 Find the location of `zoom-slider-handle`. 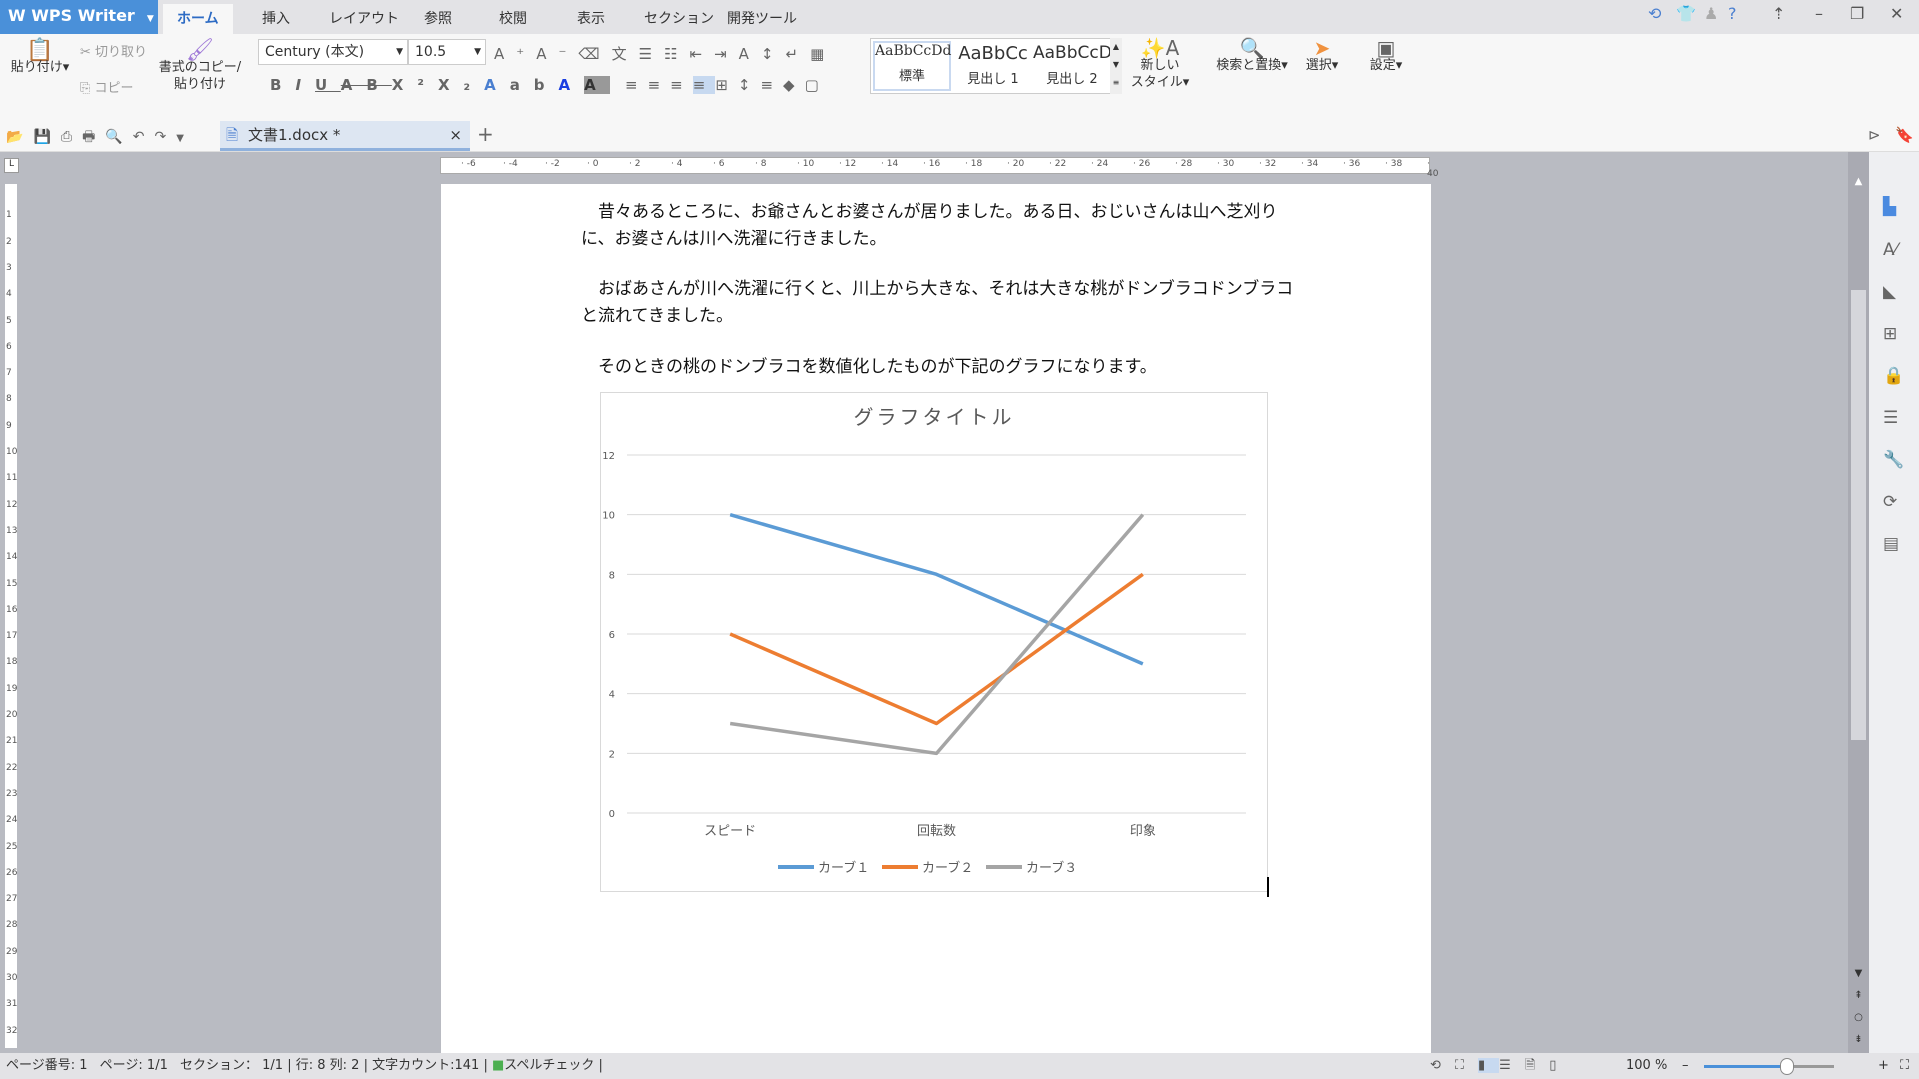

zoom-slider-handle is located at coordinates (1787, 1066).